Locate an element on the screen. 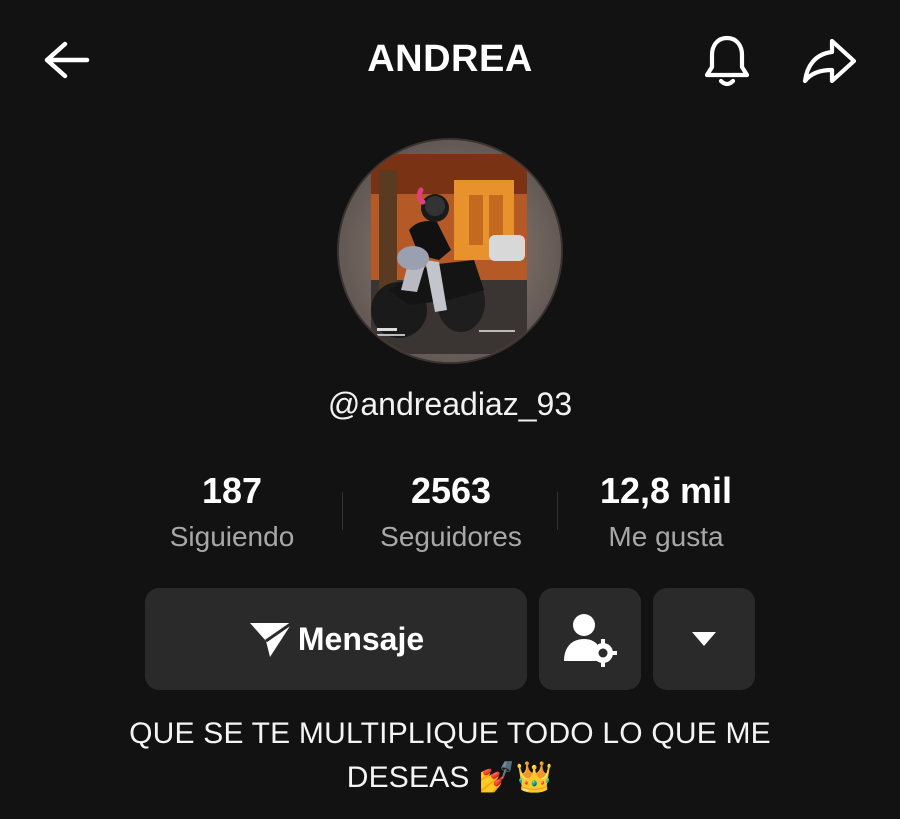  paper-plane-icon is located at coordinates (271, 639).